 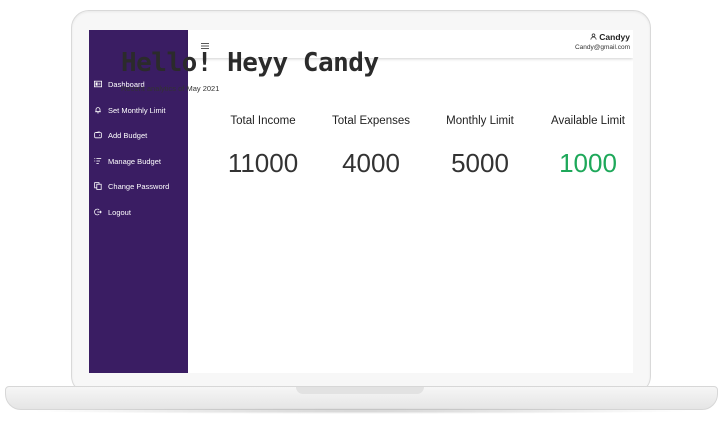 What do you see at coordinates (360, 411) in the screenshot?
I see `laptop-shadow` at bounding box center [360, 411].